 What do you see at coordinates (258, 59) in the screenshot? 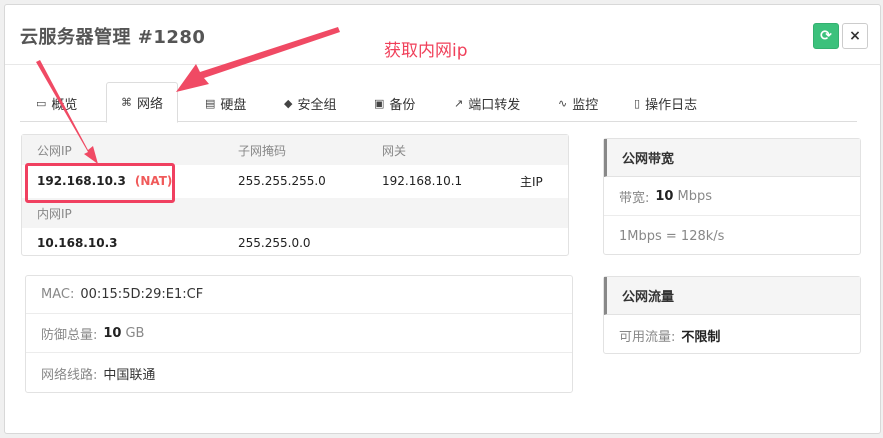
I see `arrow-to-network-tab` at bounding box center [258, 59].